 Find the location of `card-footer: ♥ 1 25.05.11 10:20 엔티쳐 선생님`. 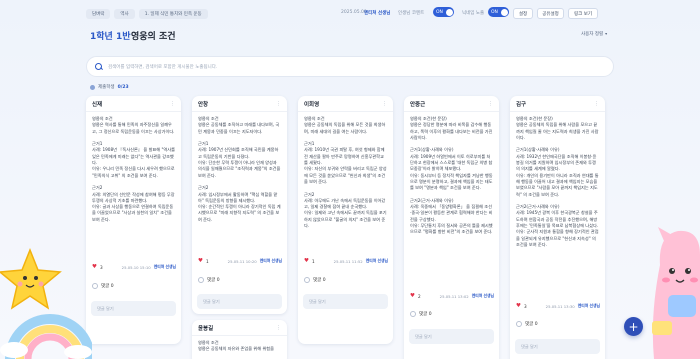

card-footer: ♥ 1 25.05.11 10:20 엔티쳐 선생님 is located at coordinates (240, 261).